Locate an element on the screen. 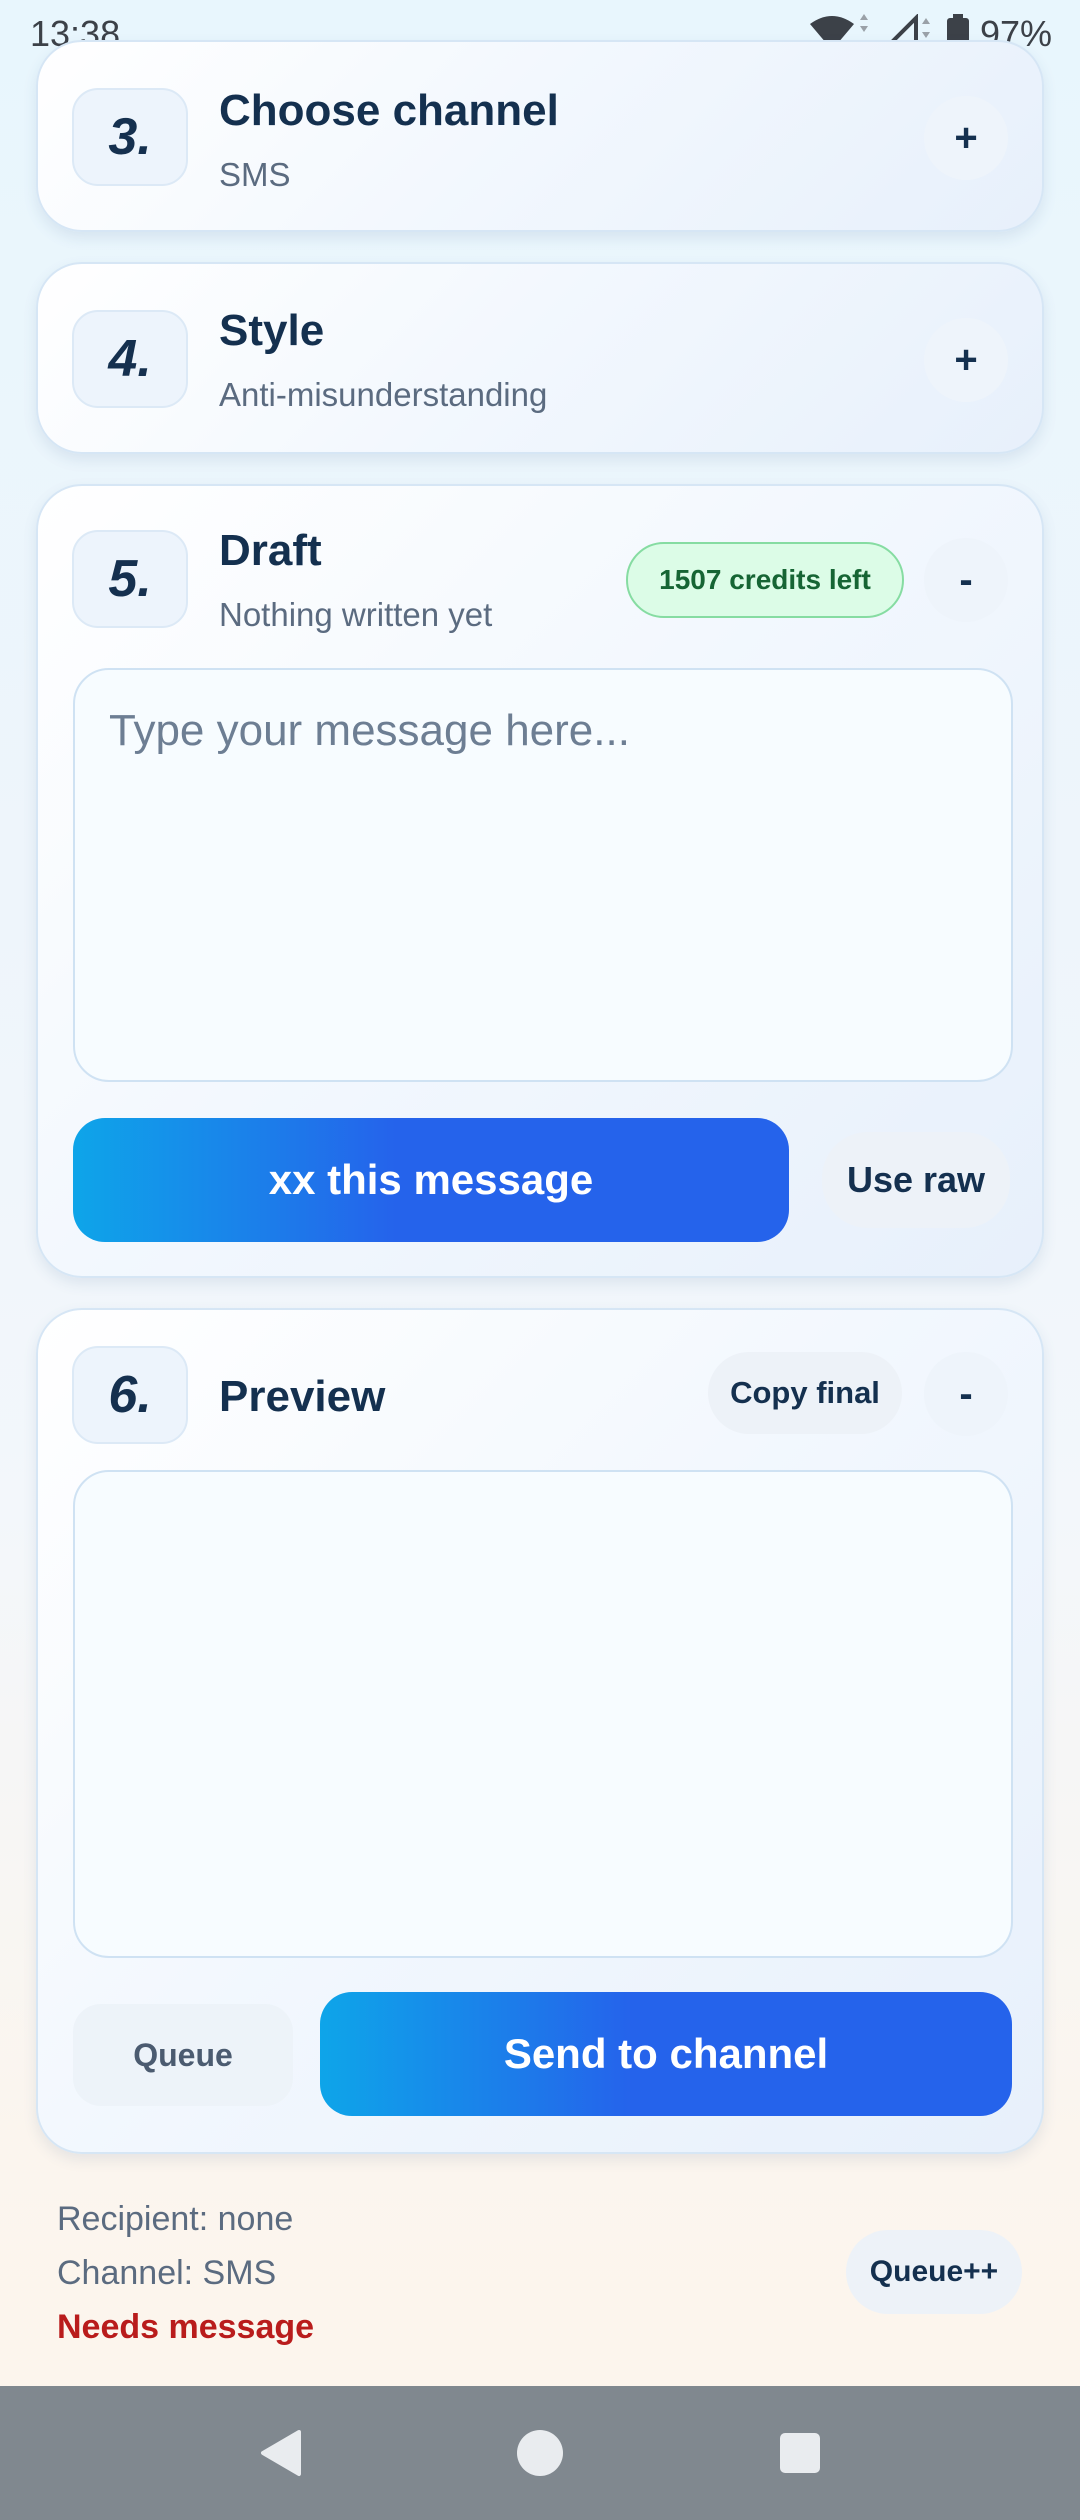 This screenshot has width=1080, height=2520. send-to-channel-button: Send to channel is located at coordinates (666, 2054).